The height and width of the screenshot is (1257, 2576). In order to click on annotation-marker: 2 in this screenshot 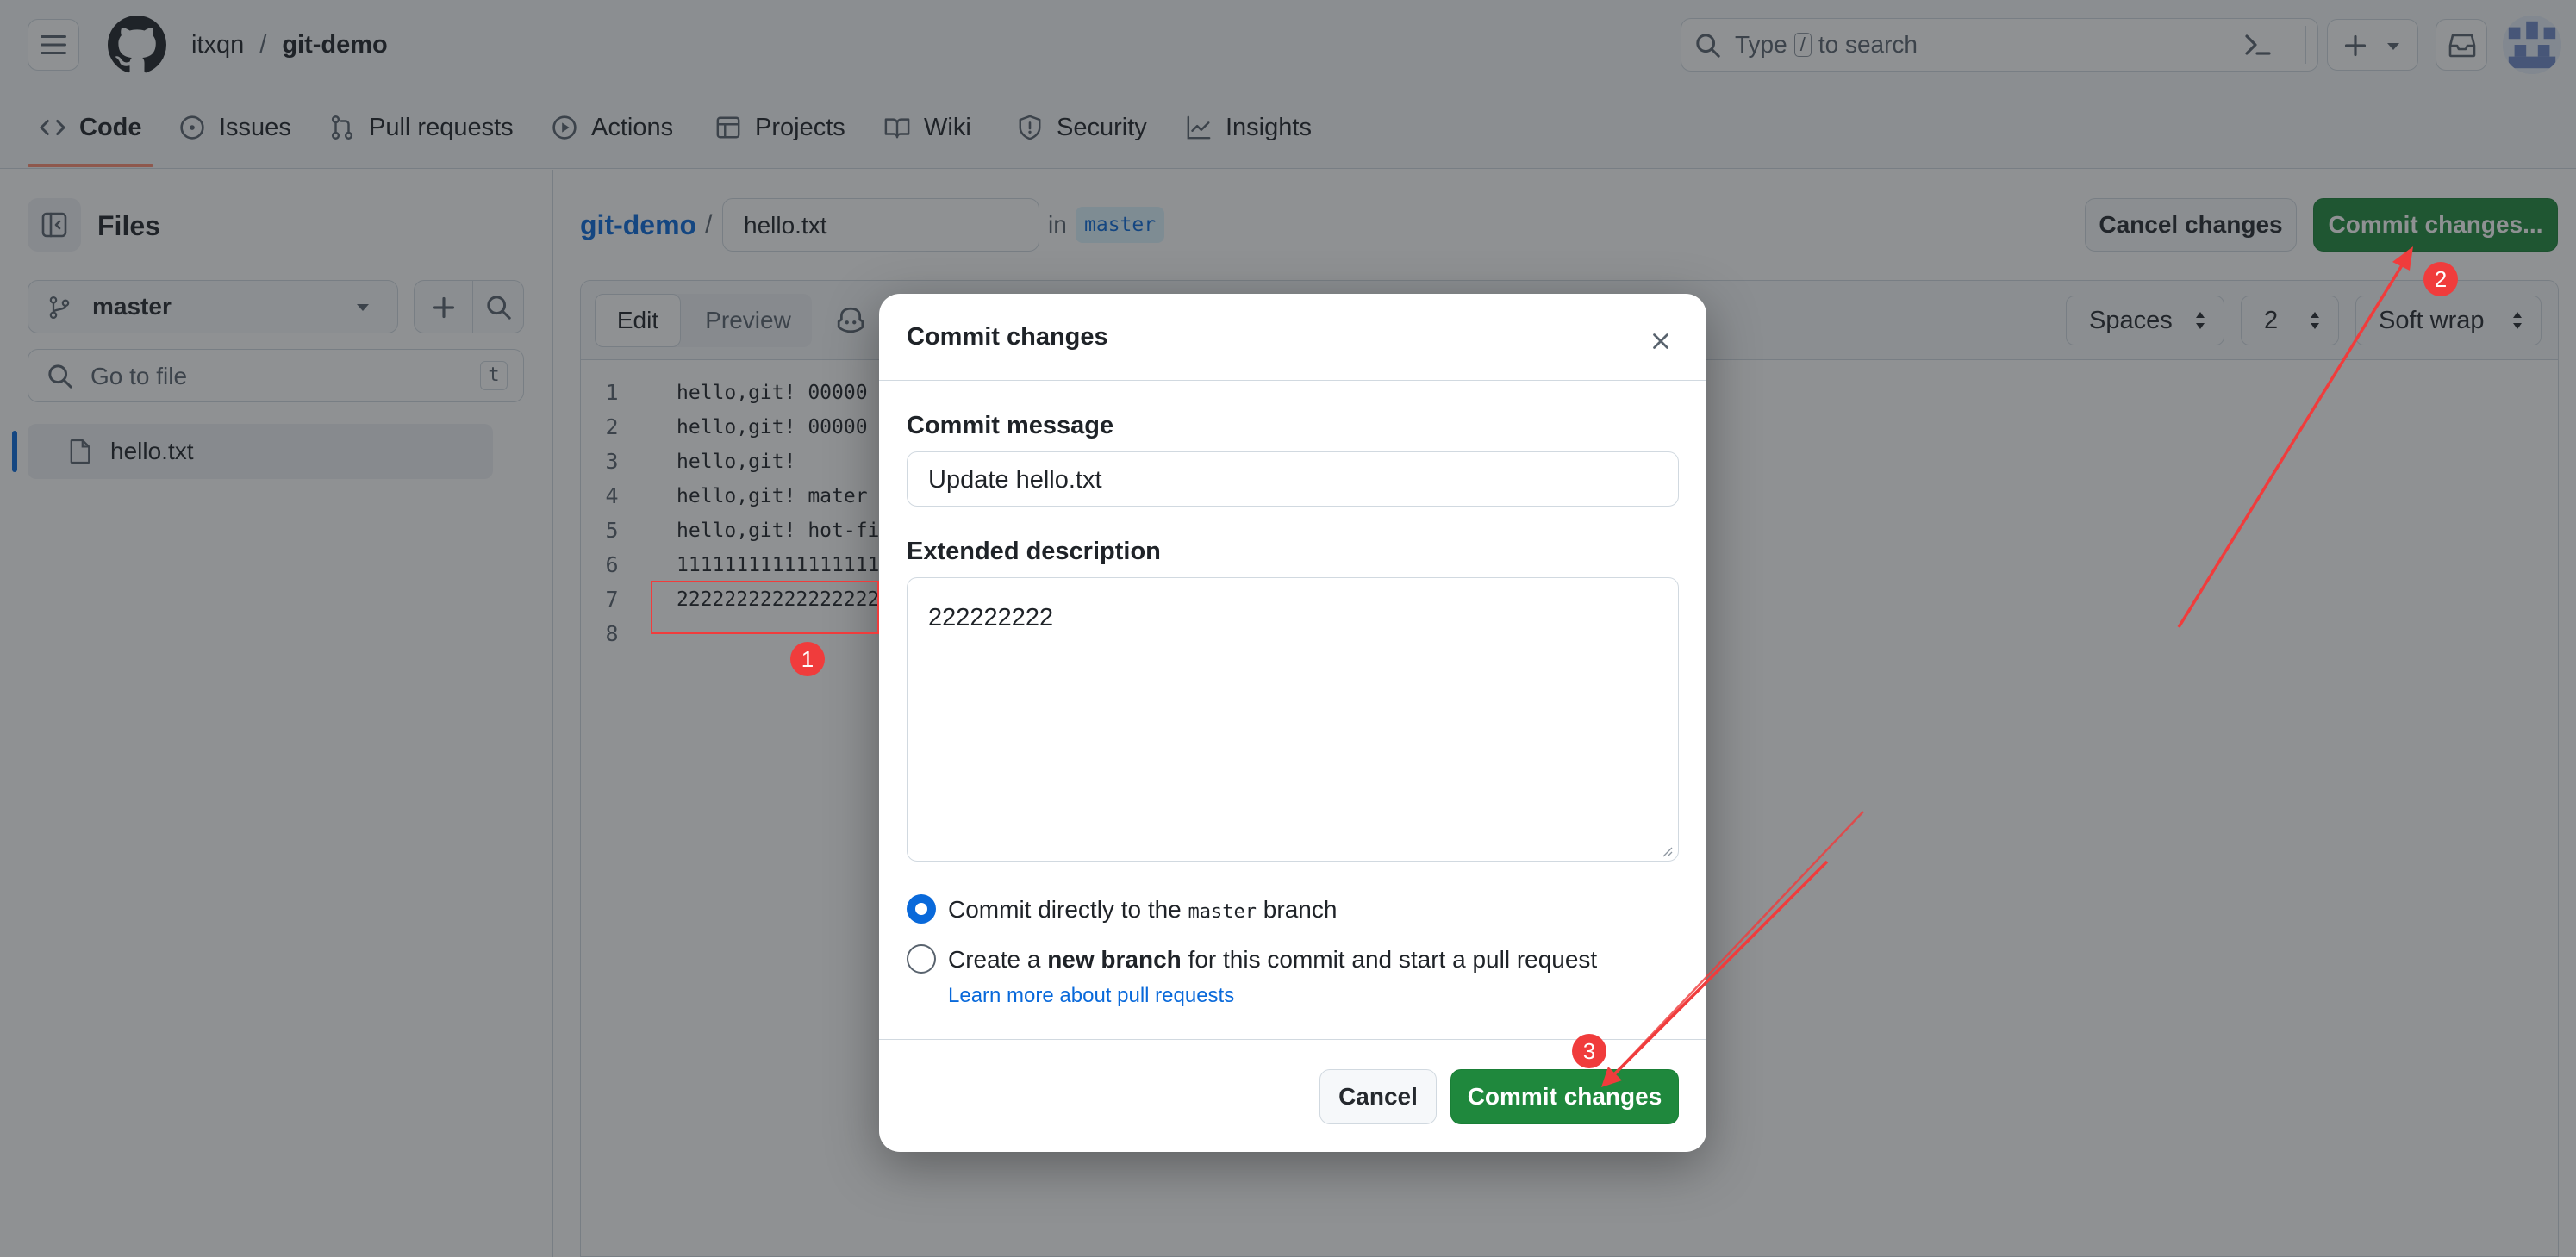, I will do `click(2440, 279)`.